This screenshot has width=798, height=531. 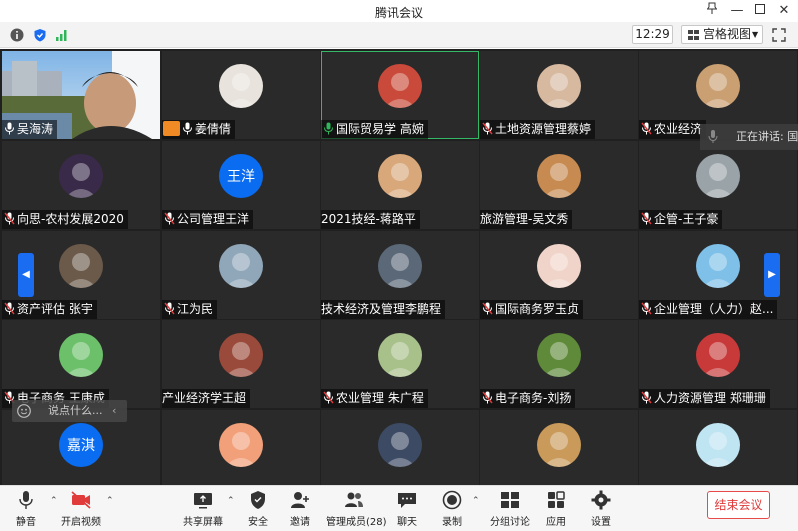 What do you see at coordinates (737, 11) in the screenshot?
I see `minimize-icon: —` at bounding box center [737, 11].